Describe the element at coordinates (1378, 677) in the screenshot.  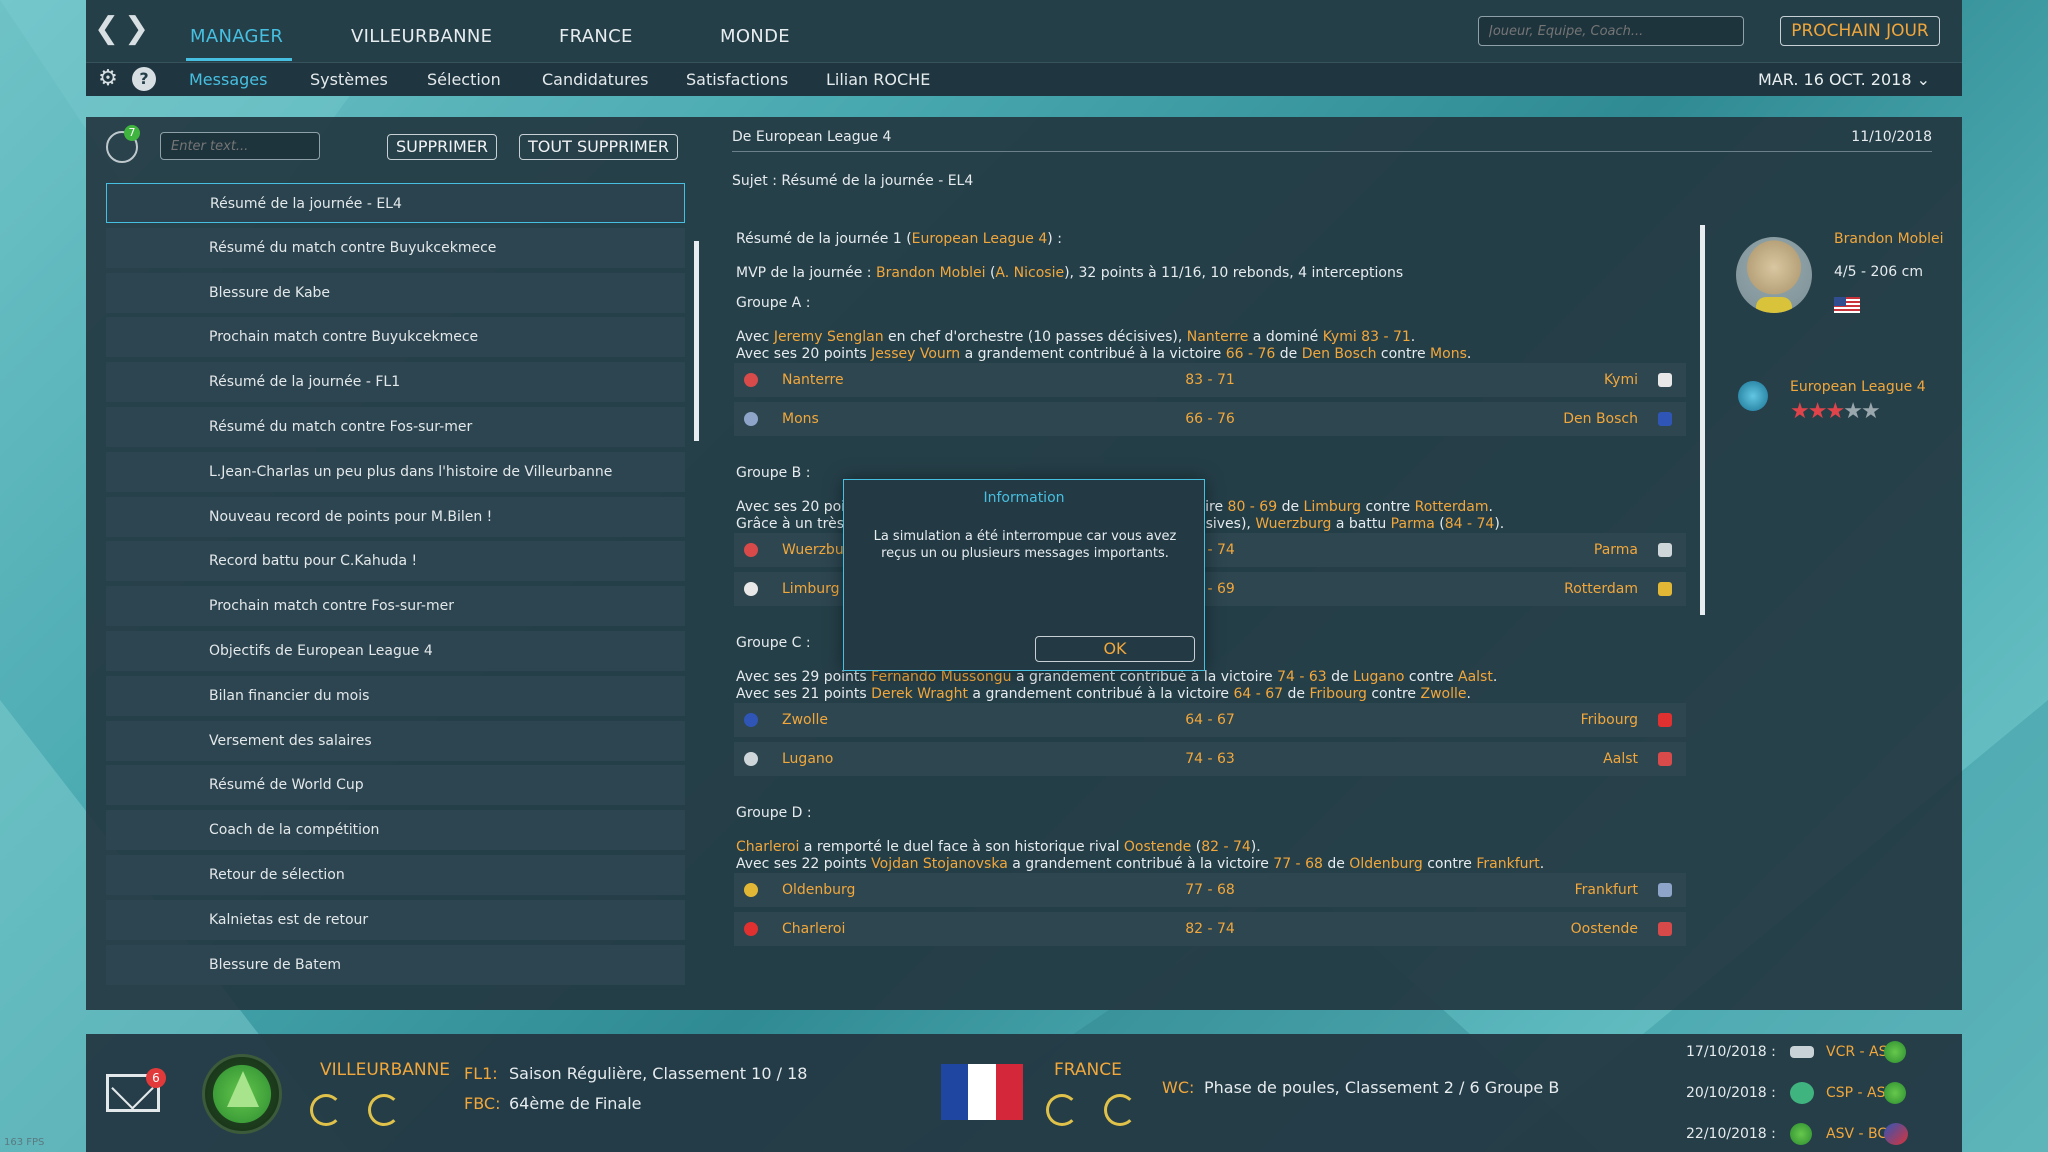
I see `summary-link: Lugano` at that location.